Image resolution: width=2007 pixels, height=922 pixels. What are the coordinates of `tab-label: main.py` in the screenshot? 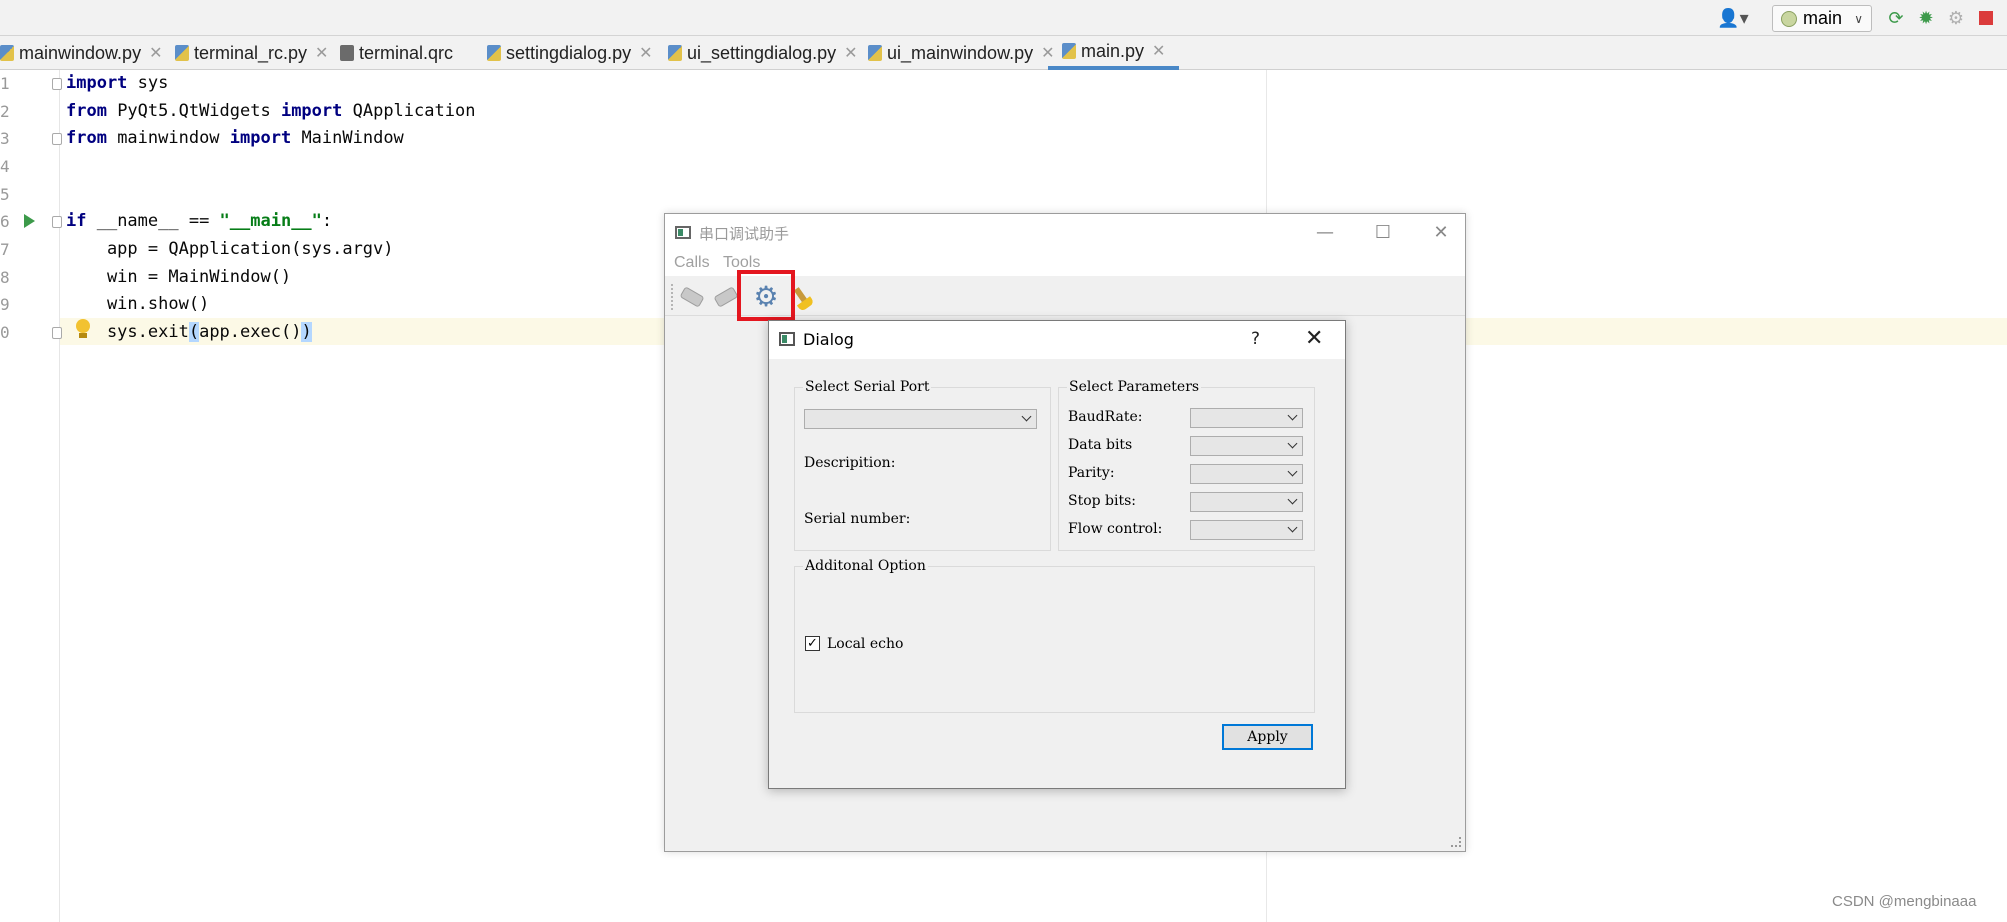 It's located at (1113, 50).